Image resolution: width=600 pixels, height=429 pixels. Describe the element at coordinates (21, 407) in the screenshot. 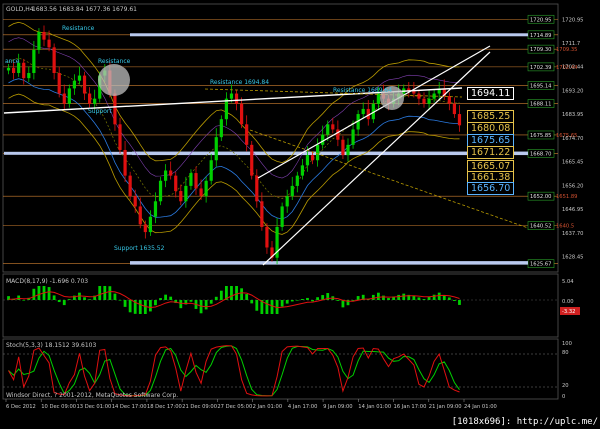

I see `time-axis-label: 6 Dec 2012` at that location.